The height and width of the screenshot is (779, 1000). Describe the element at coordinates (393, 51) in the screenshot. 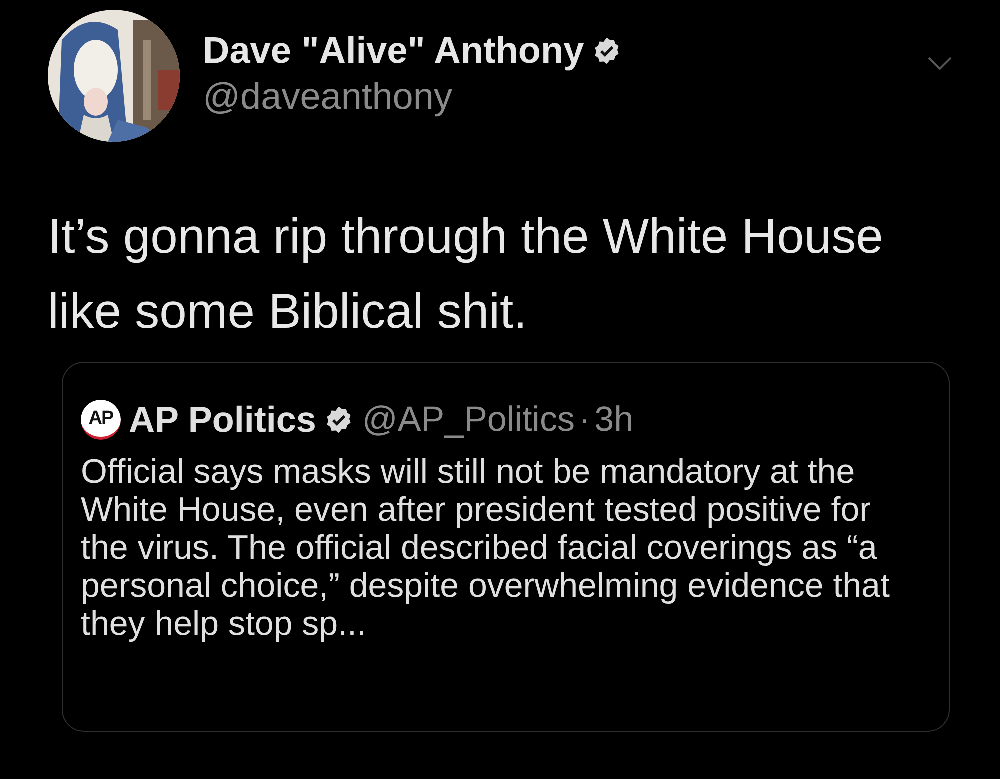

I see `author-name: Dave "Alive" Anthony` at that location.